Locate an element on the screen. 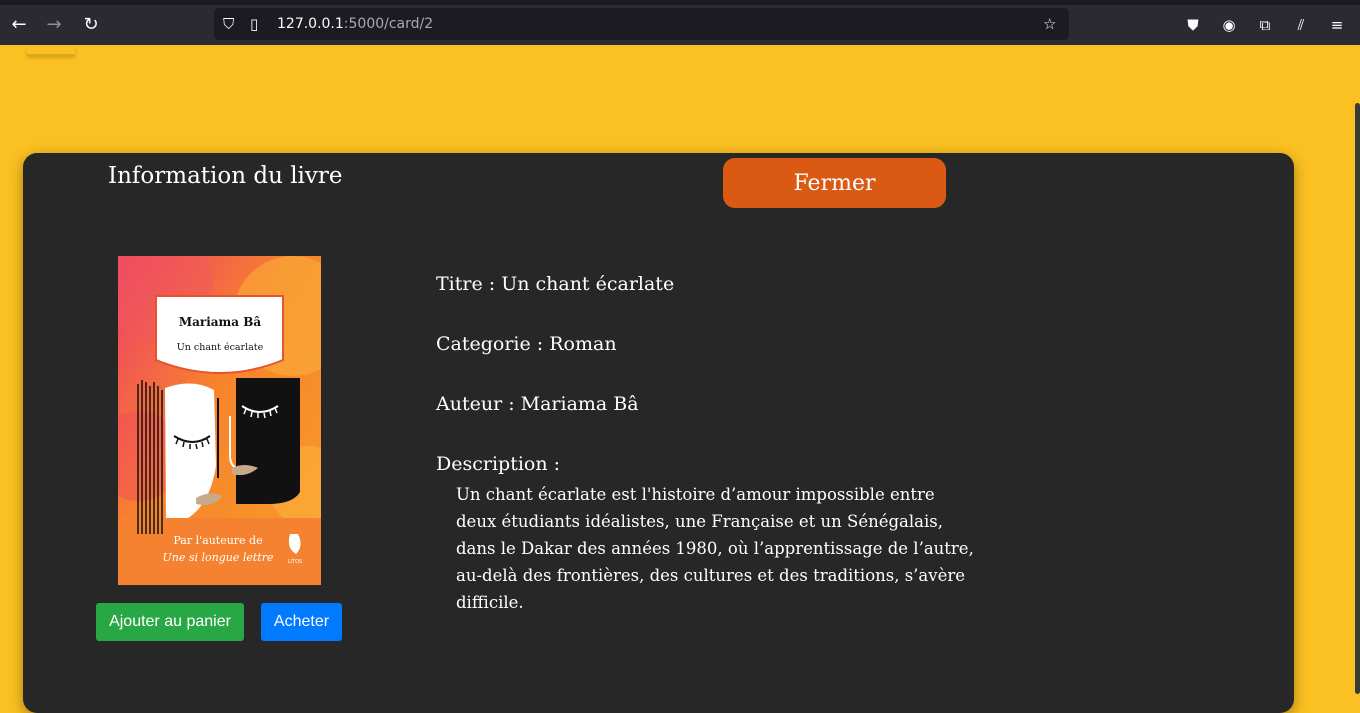 This screenshot has width=1360, height=713. pocket-icon: ⛊ is located at coordinates (1193, 25).